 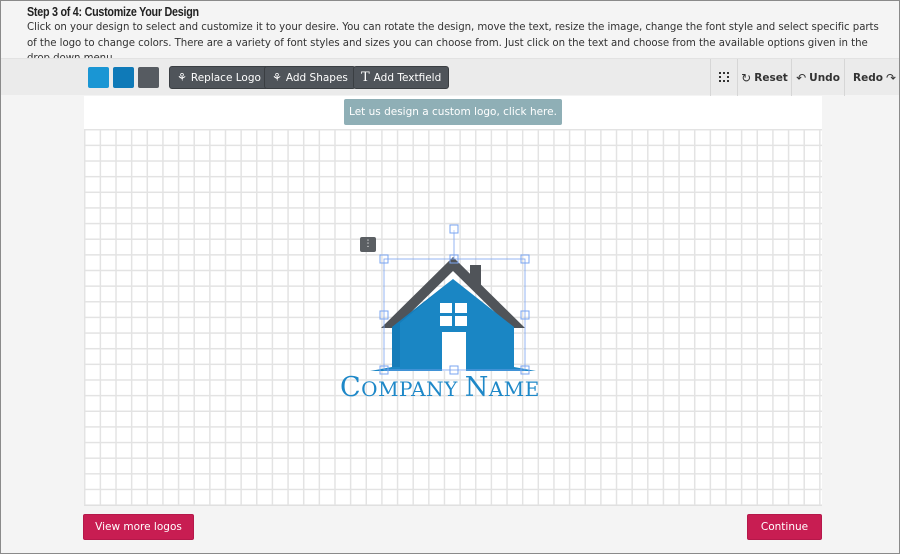 I want to click on company-name-text: Company Name, so click(x=455, y=387).